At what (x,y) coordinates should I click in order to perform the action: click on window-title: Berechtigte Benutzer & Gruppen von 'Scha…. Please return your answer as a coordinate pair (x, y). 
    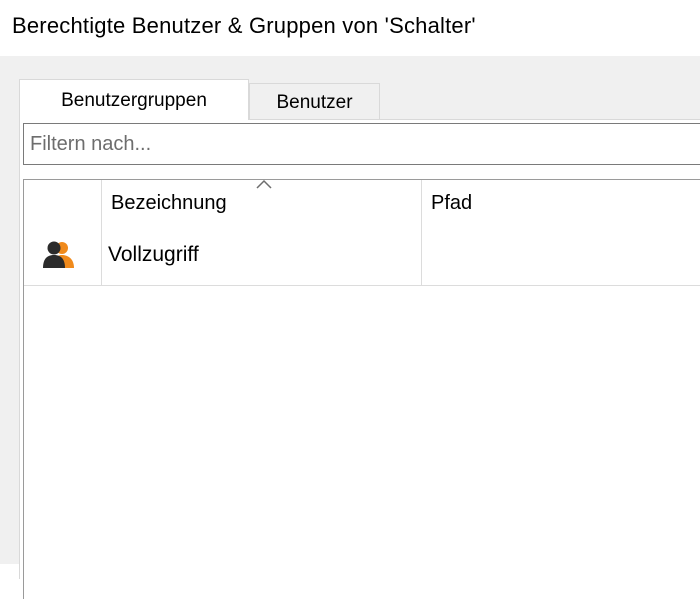
    Looking at the image, I should click on (244, 25).